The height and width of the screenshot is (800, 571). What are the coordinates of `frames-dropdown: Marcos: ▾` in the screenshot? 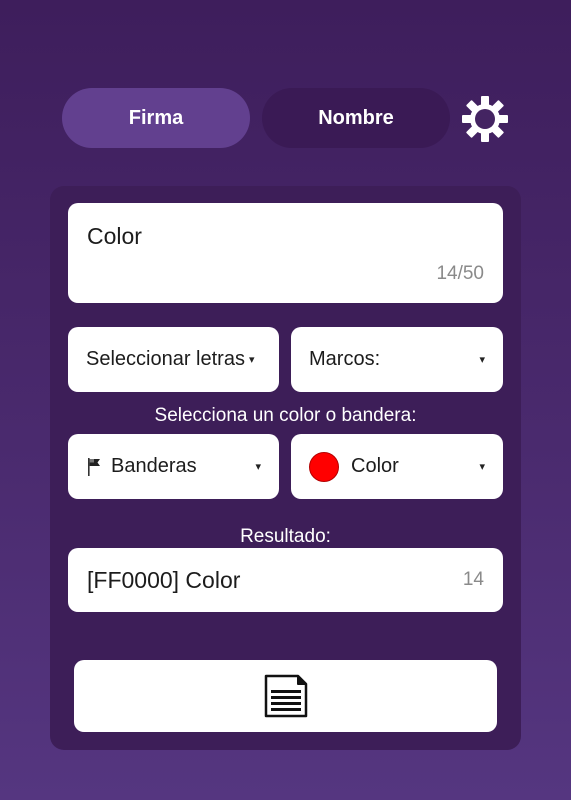 It's located at (397, 359).